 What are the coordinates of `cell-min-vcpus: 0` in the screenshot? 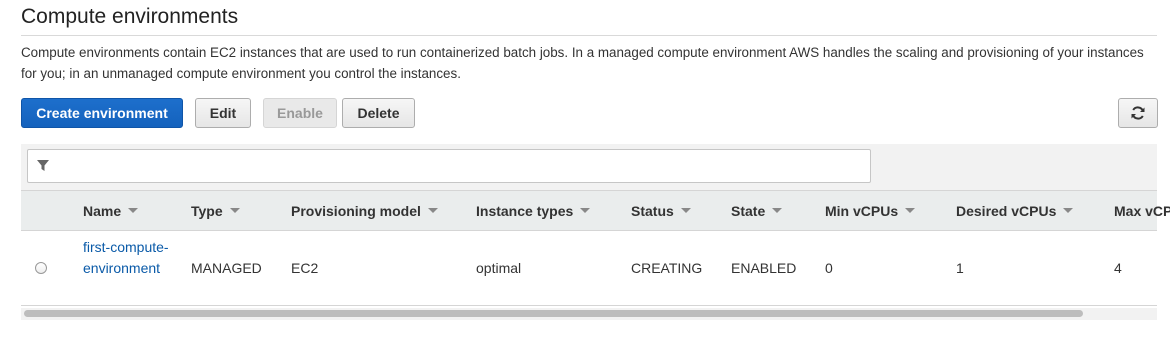 It's located at (829, 268).